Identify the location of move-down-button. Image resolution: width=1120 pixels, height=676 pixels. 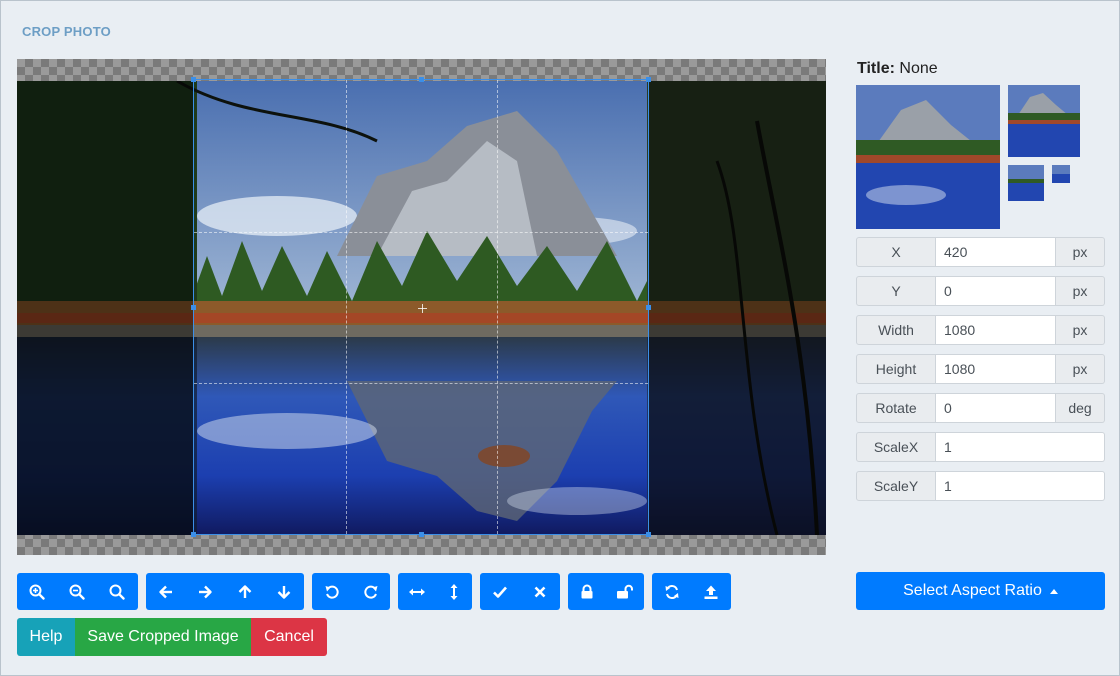
(285, 591).